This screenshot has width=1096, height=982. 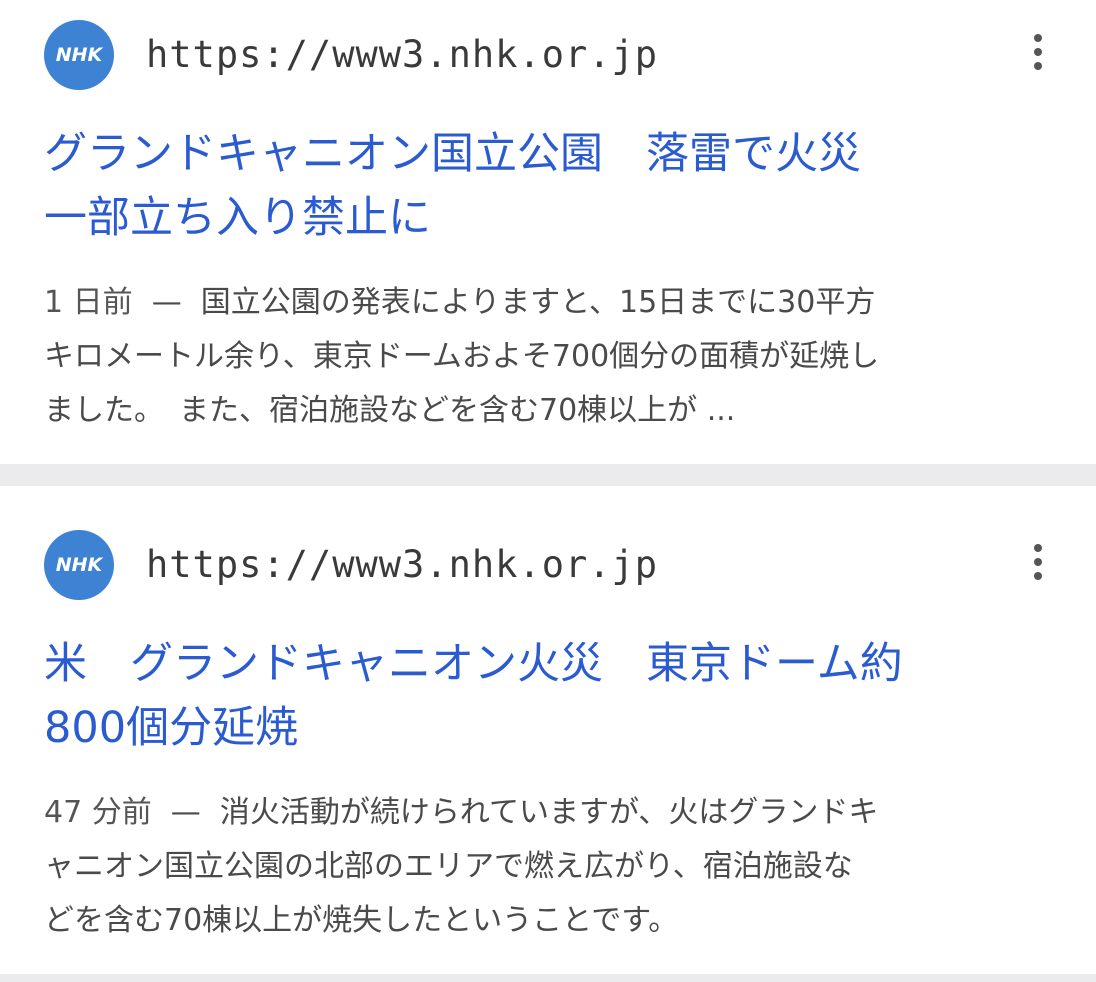 I want to click on snippet-text: 国立公園の発表によりますと、15日までに30平方, so click(x=538, y=302).